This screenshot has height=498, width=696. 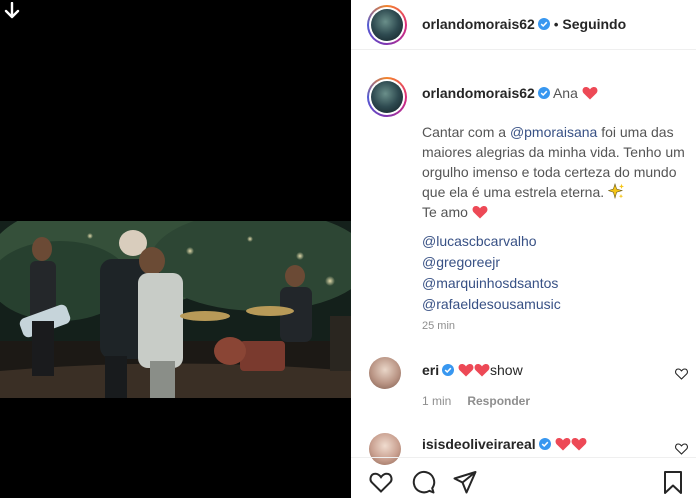 I want to click on follow-status-button: Seguindo, so click(x=594, y=24).